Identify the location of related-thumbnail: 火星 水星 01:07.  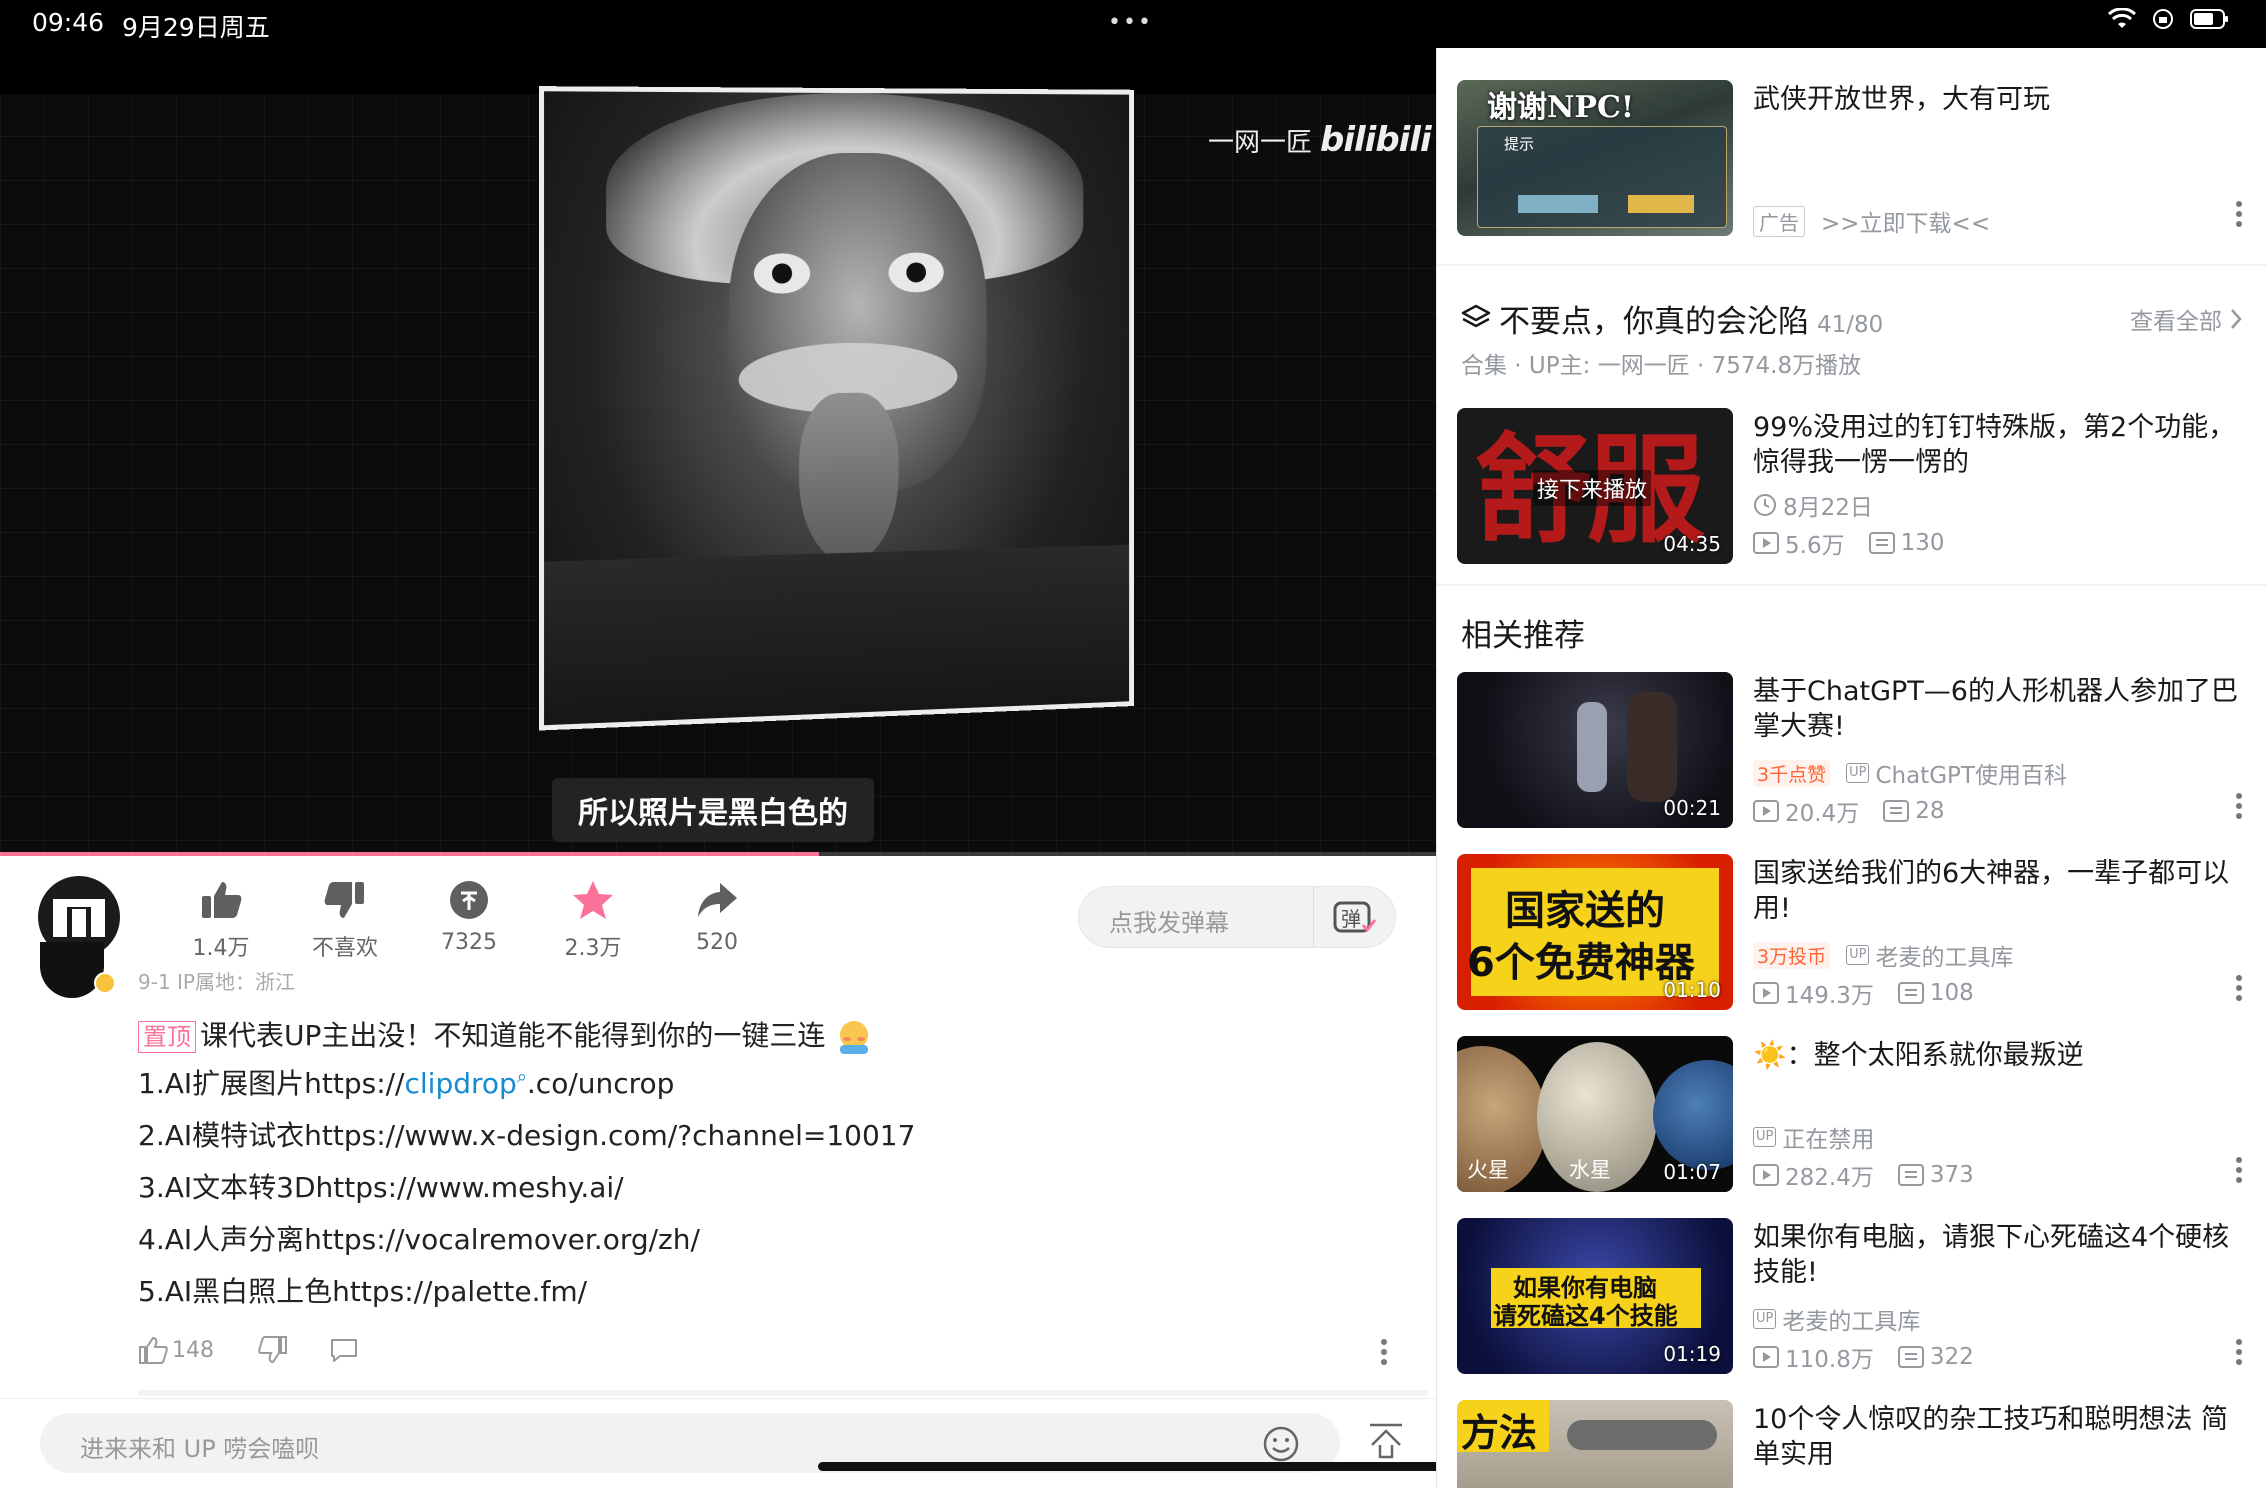
(1595, 1114).